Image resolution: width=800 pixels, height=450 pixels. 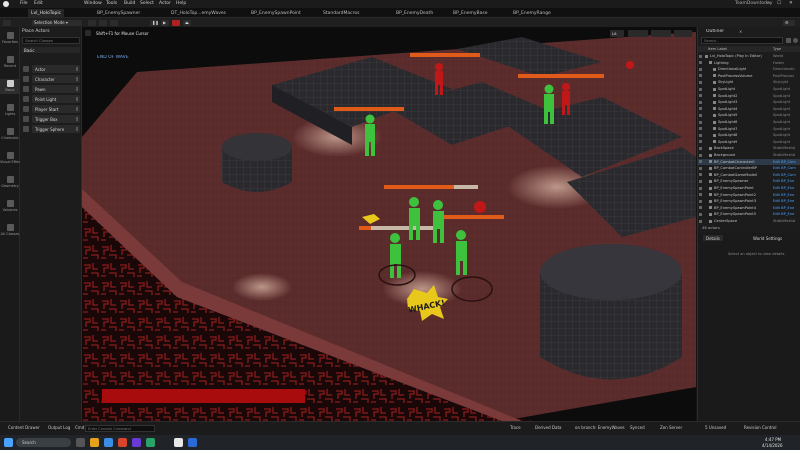 I want to click on cmd-dropdown: Cmd, so click(x=79, y=427).